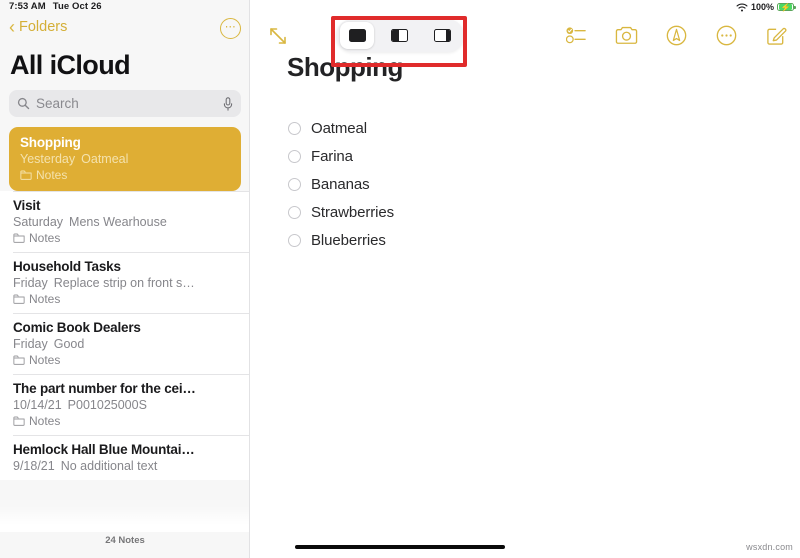  I want to click on note-subtitle: Yesterday Oatmeal, so click(124, 159).